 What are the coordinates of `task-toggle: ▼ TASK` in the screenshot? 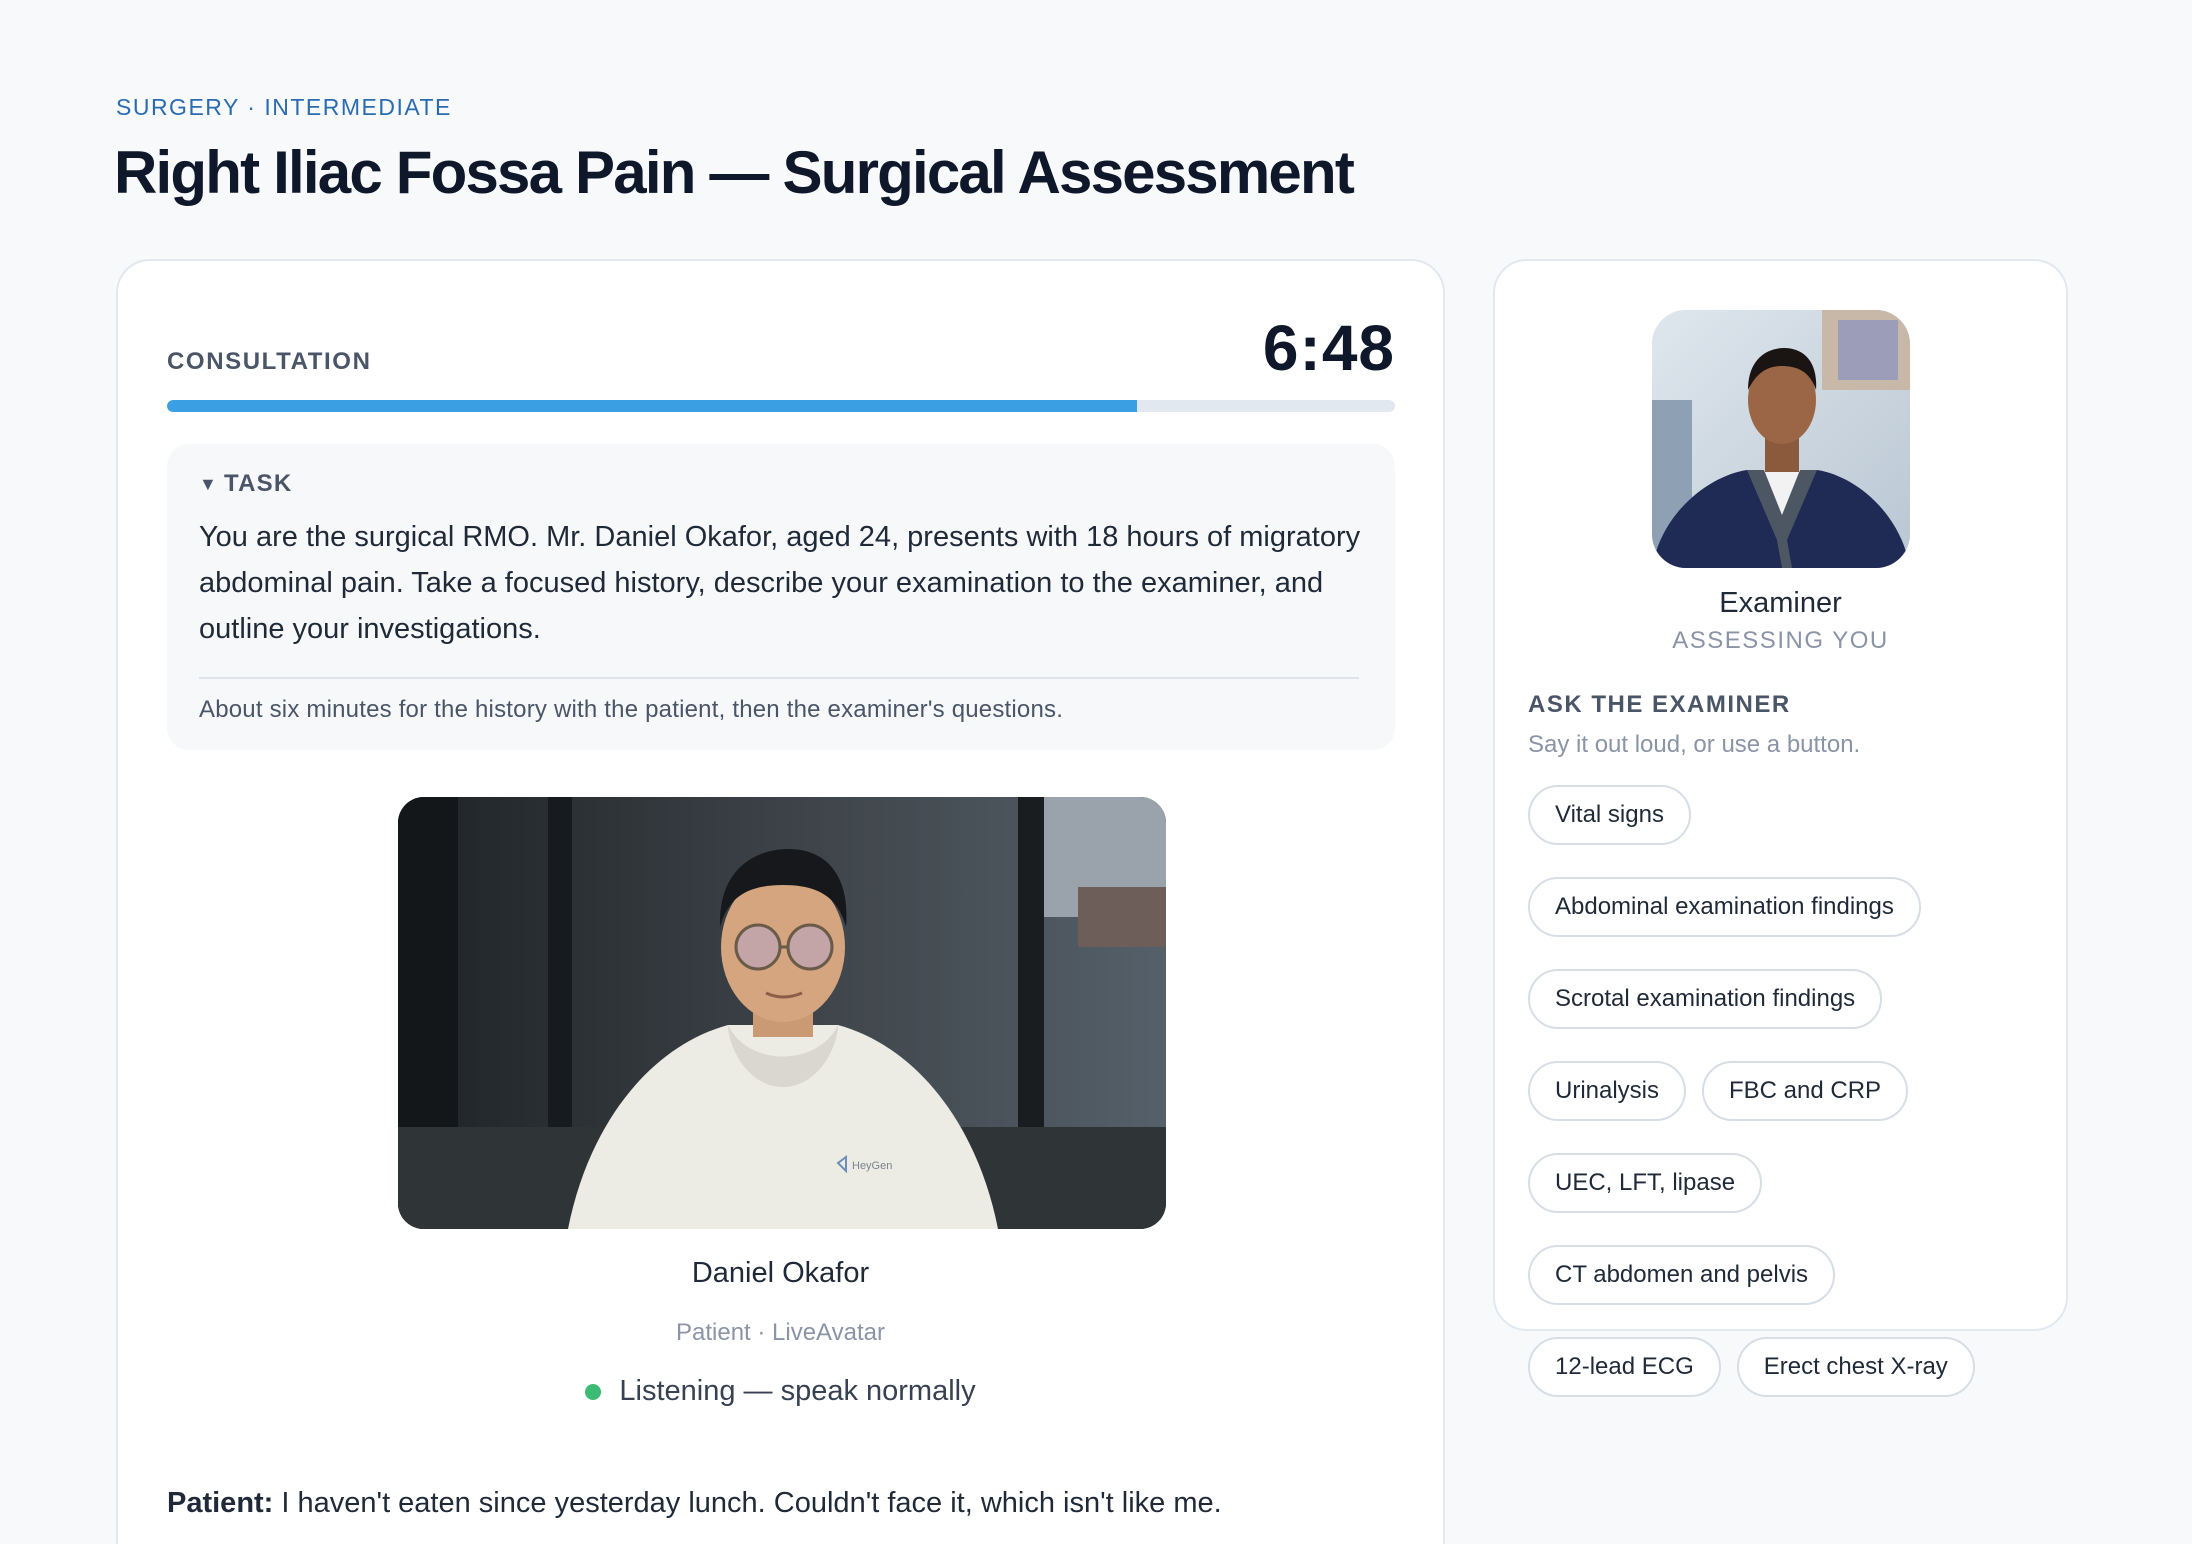 It's located at (245, 484).